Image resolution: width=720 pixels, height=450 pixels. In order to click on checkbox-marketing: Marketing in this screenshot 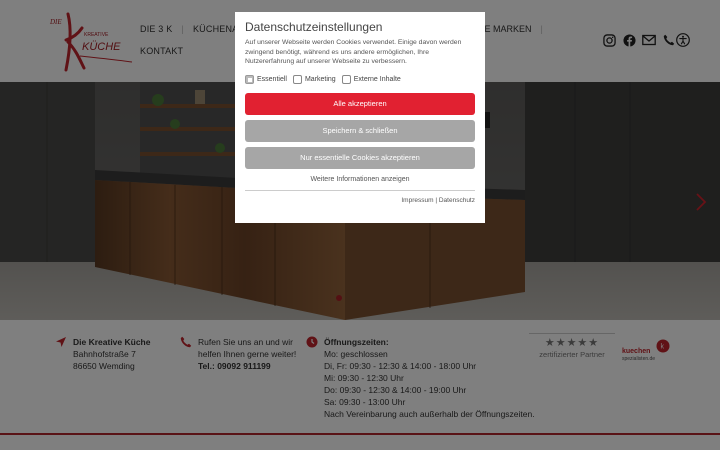, I will do `click(314, 79)`.